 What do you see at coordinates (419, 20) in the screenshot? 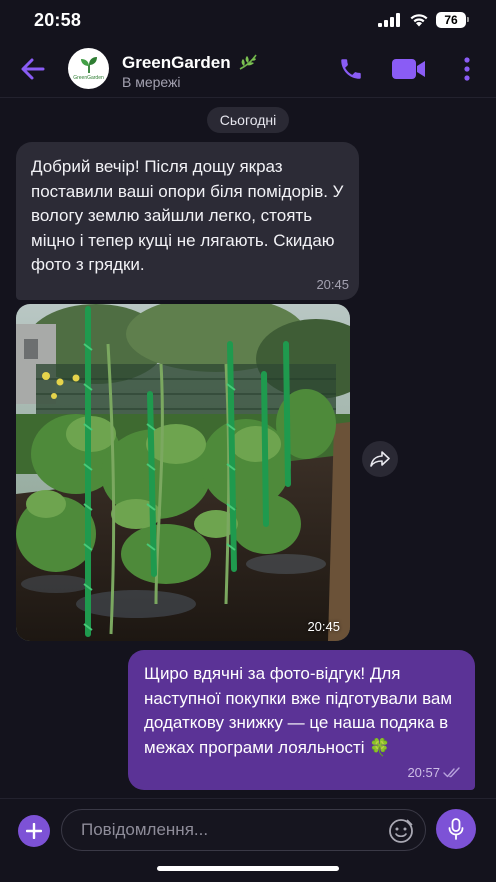
I see `wifi-icon` at bounding box center [419, 20].